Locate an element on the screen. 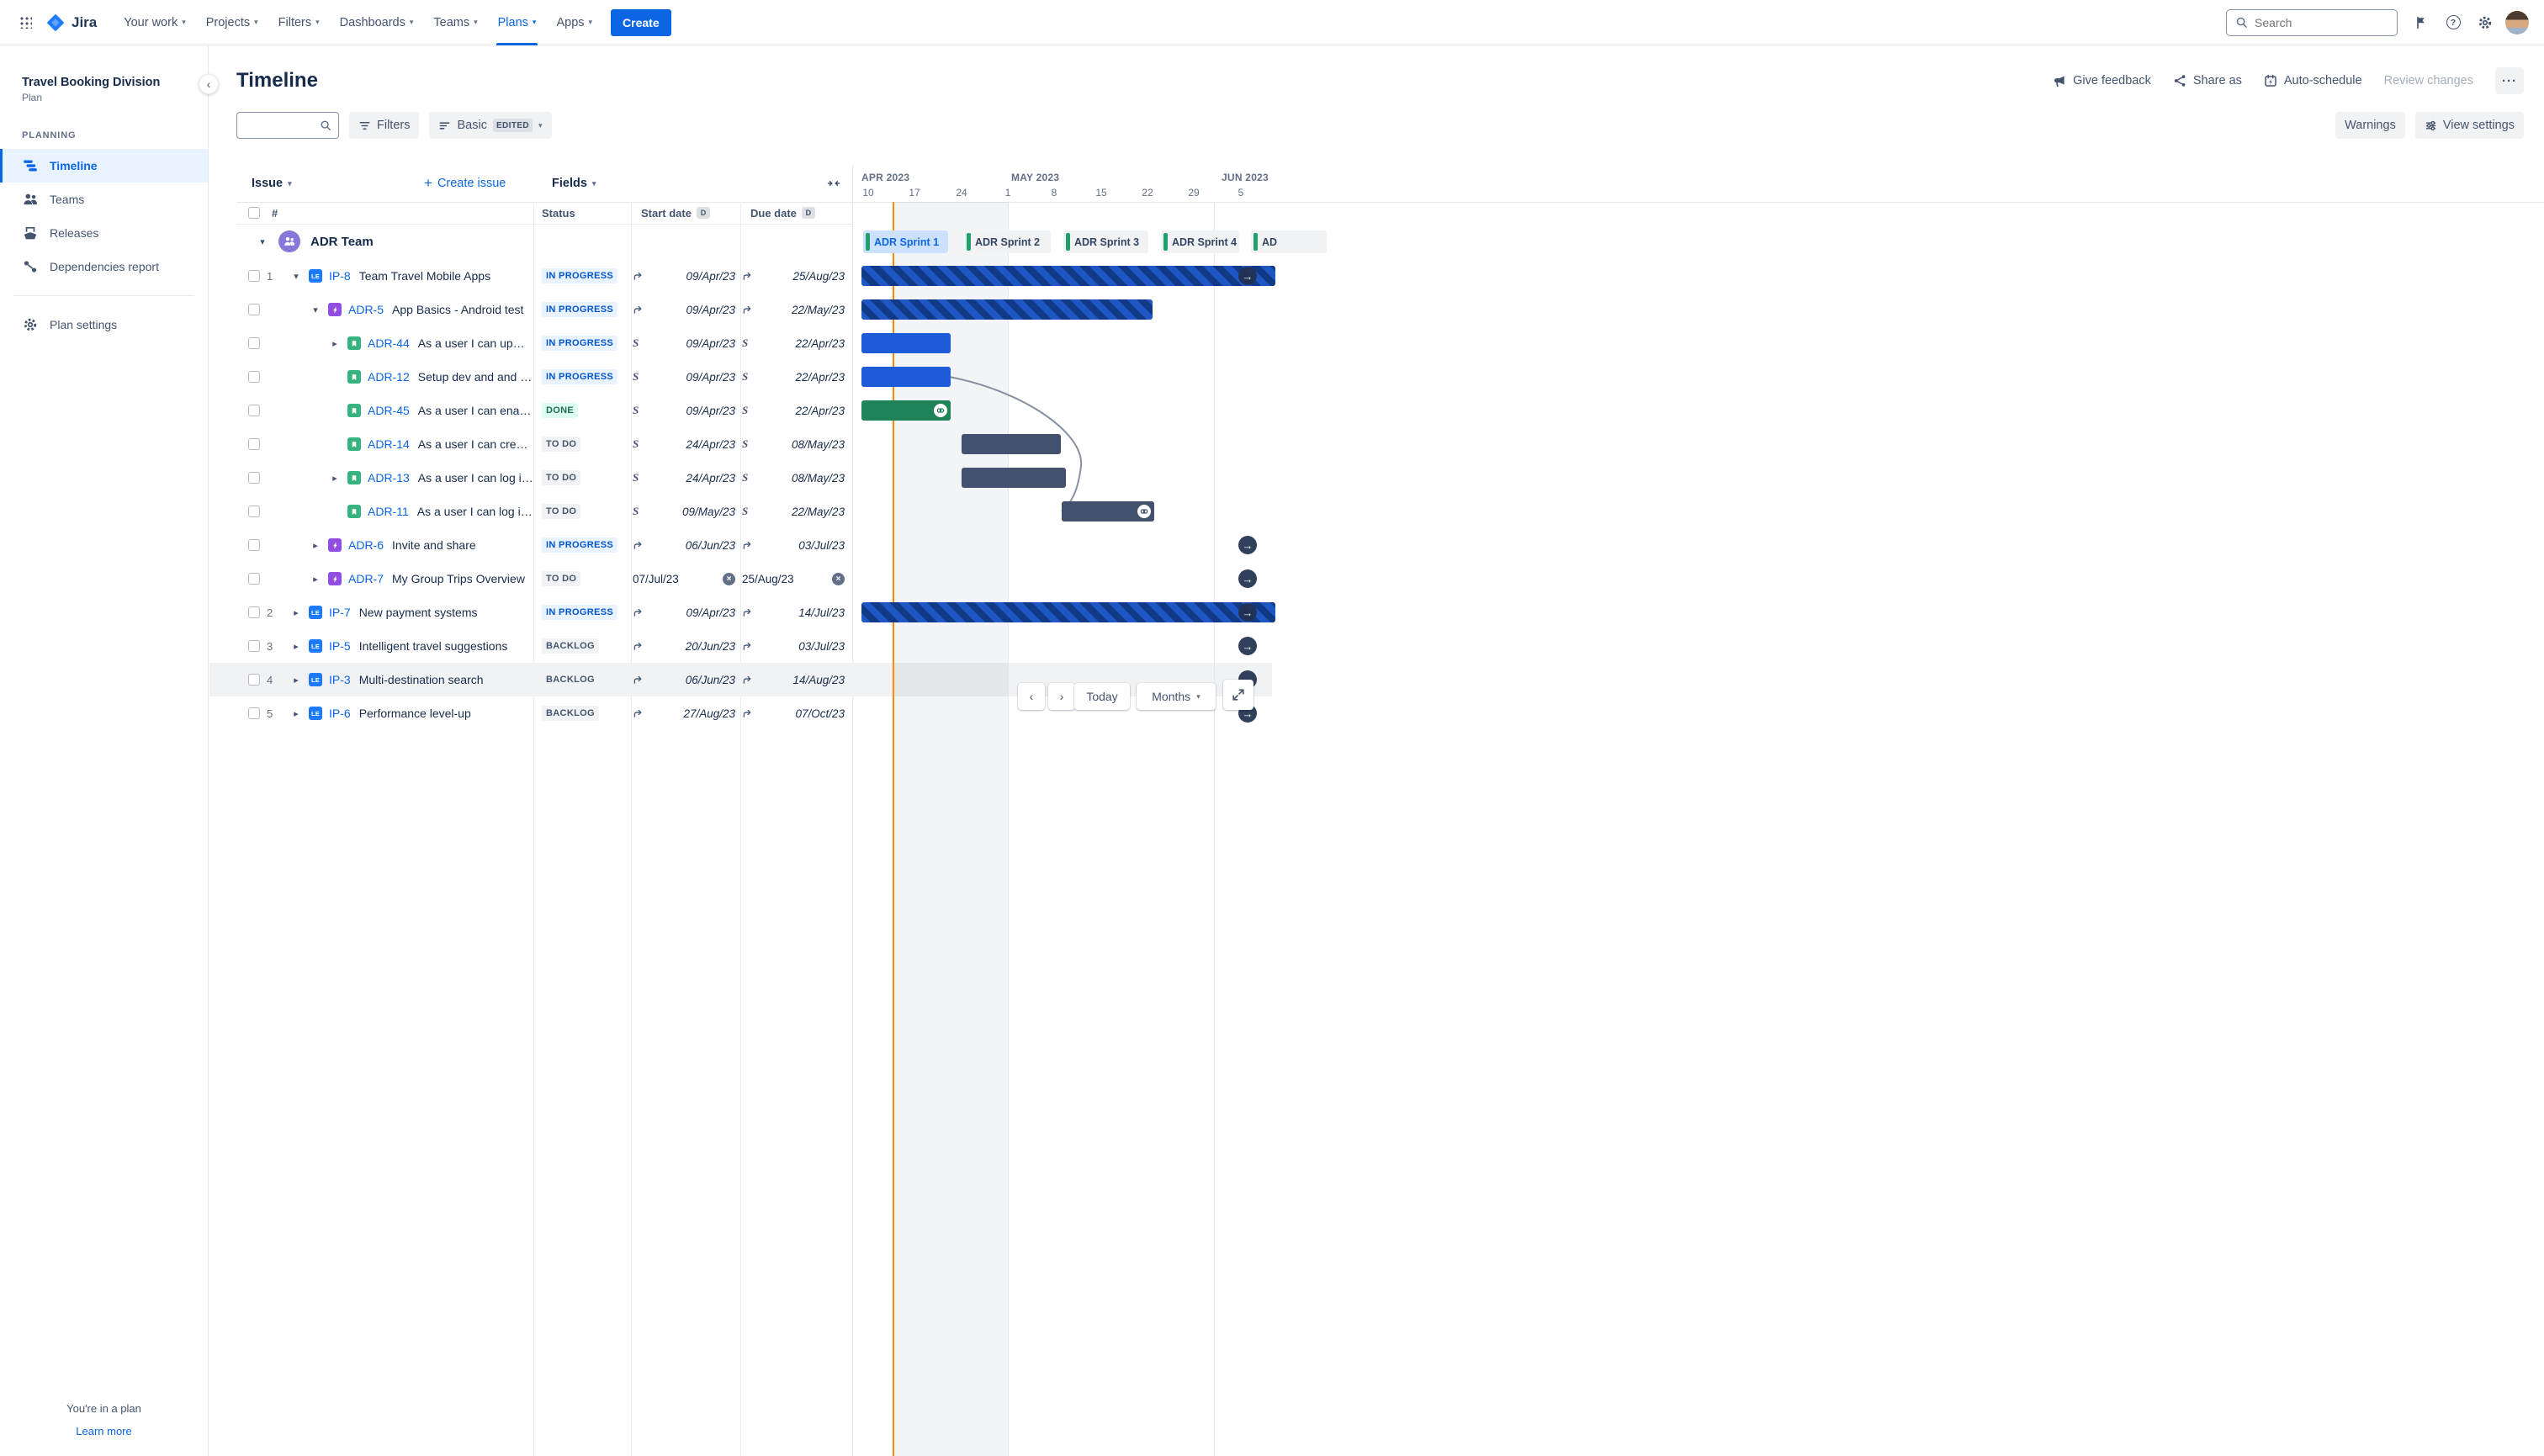 Image resolution: width=2544 pixels, height=1456 pixels. review-changes-button: Review changes is located at coordinates (2428, 80).